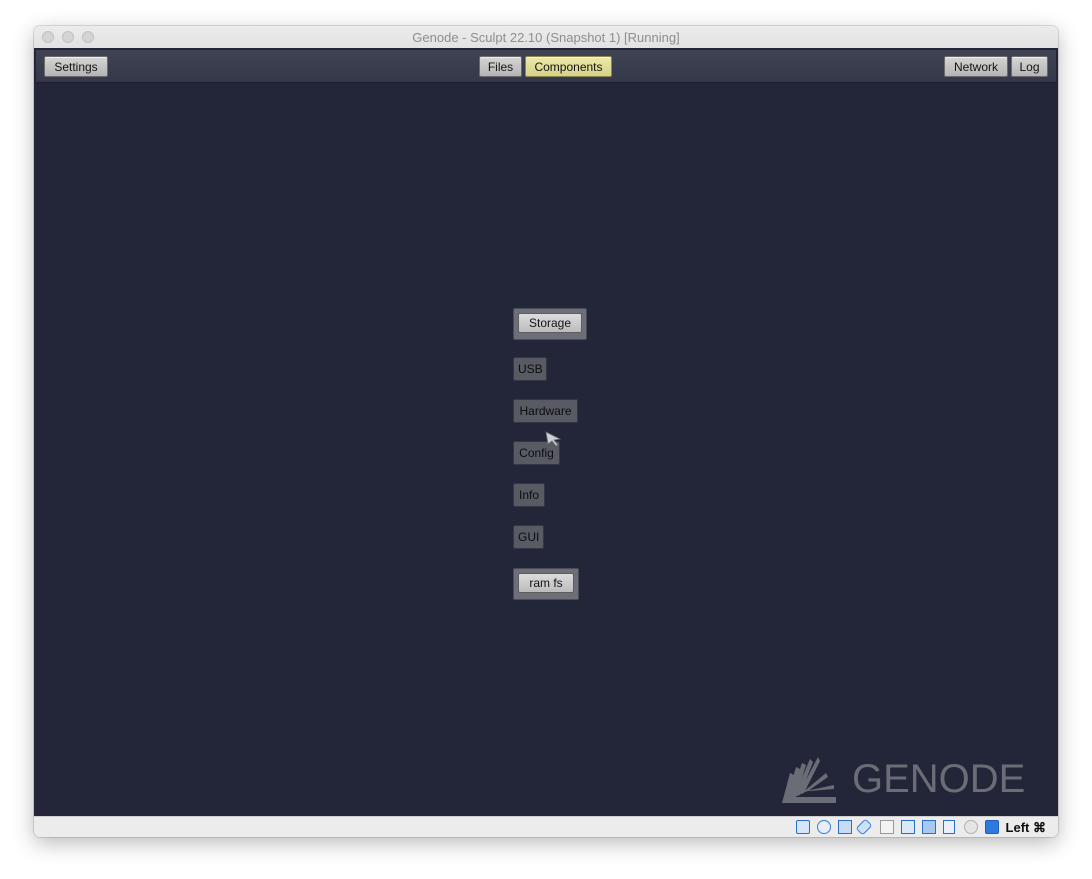  I want to click on network-icon, so click(845, 827).